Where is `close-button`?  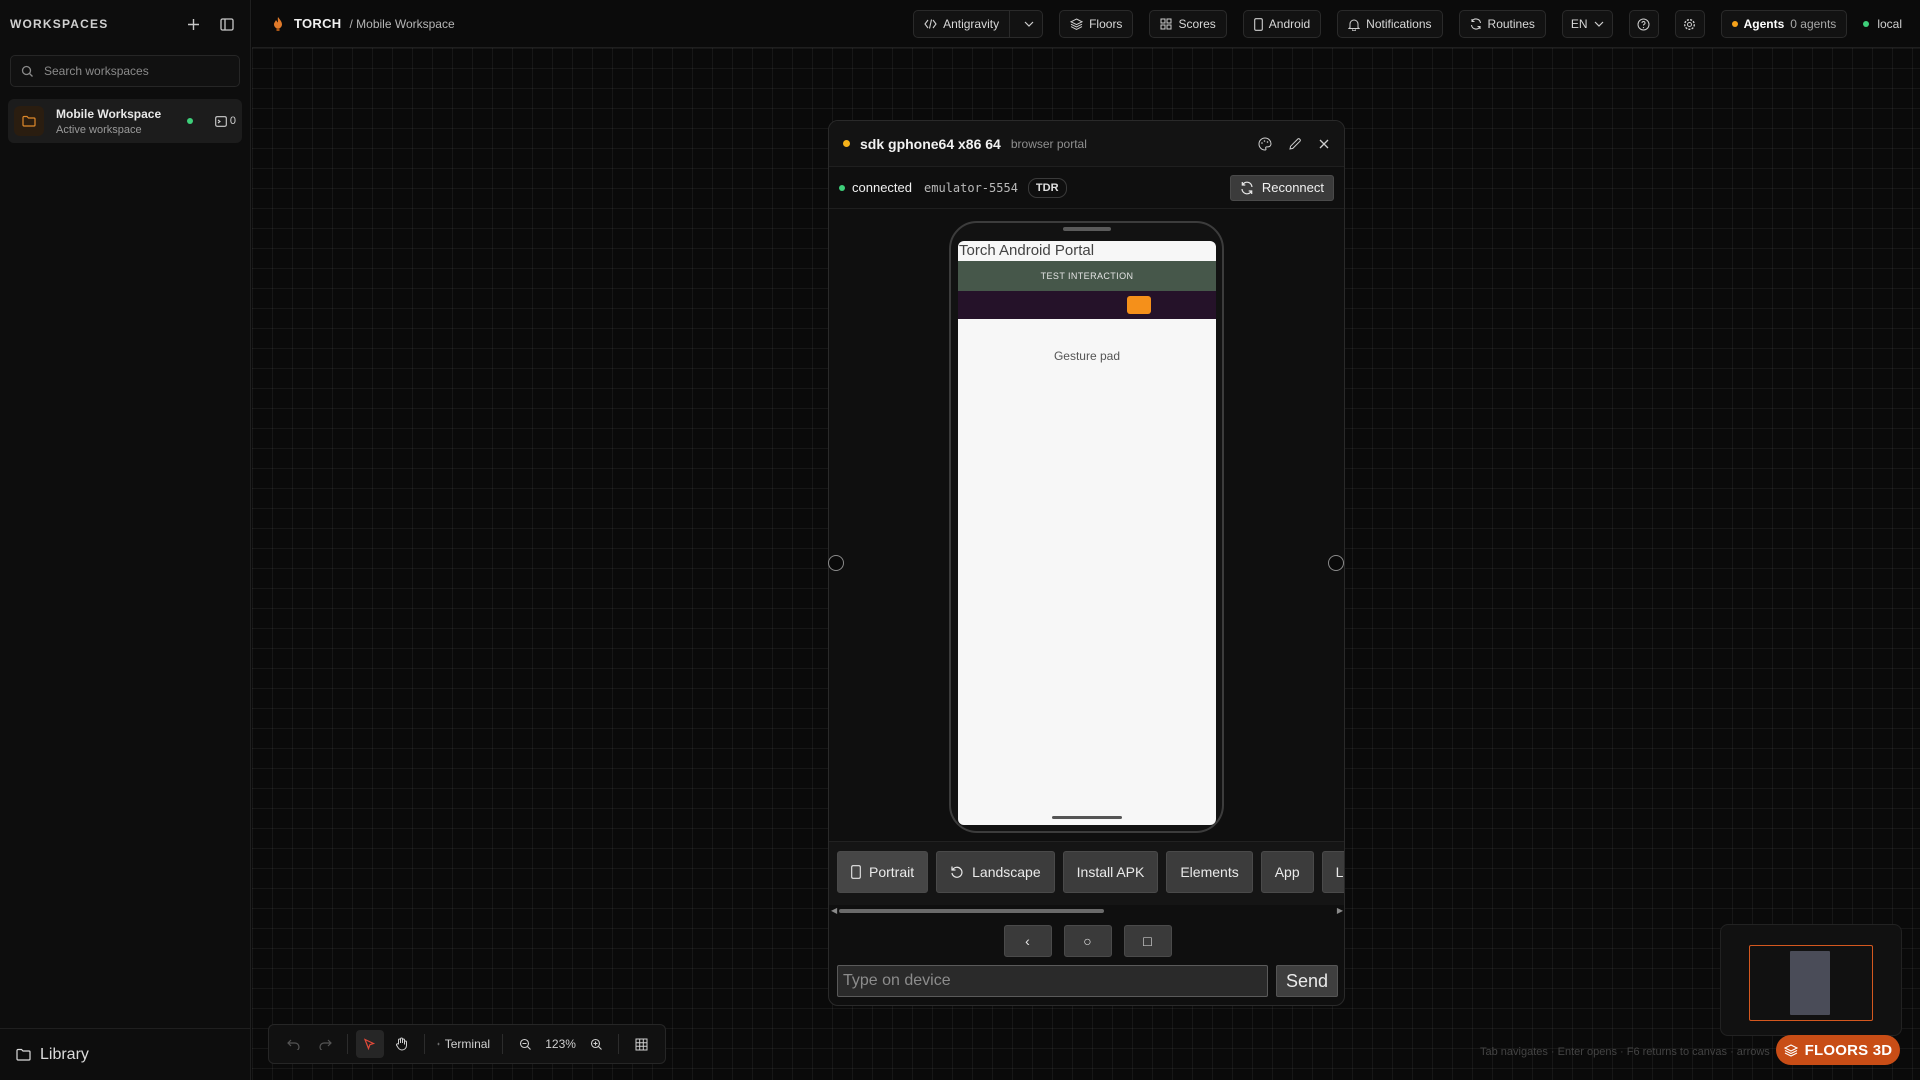 close-button is located at coordinates (1324, 144).